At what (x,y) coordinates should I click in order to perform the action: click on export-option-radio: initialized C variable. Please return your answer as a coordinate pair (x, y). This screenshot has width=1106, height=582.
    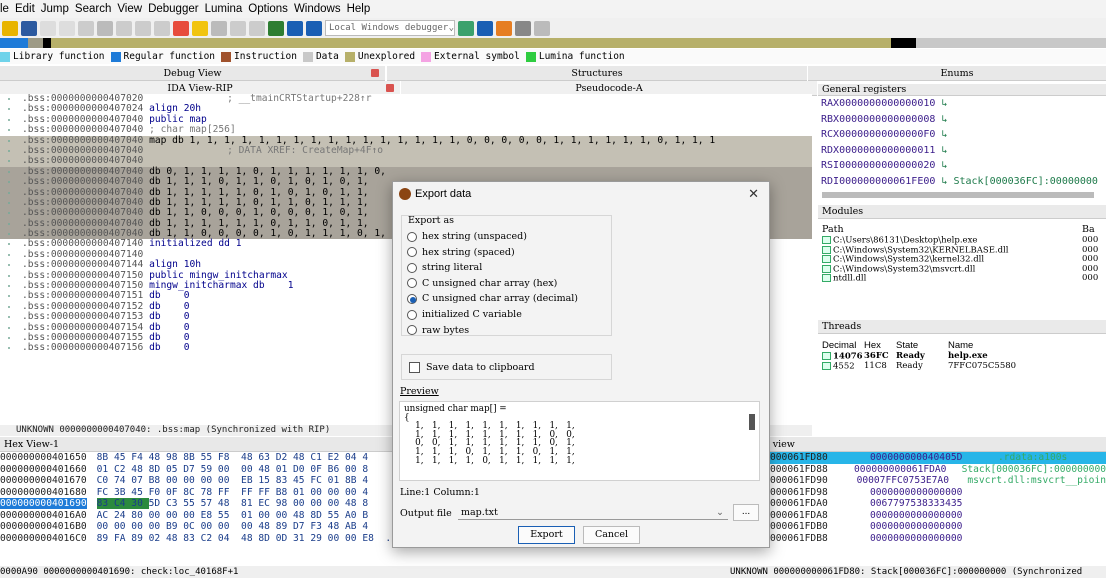
    Looking at the image, I should click on (464, 314).